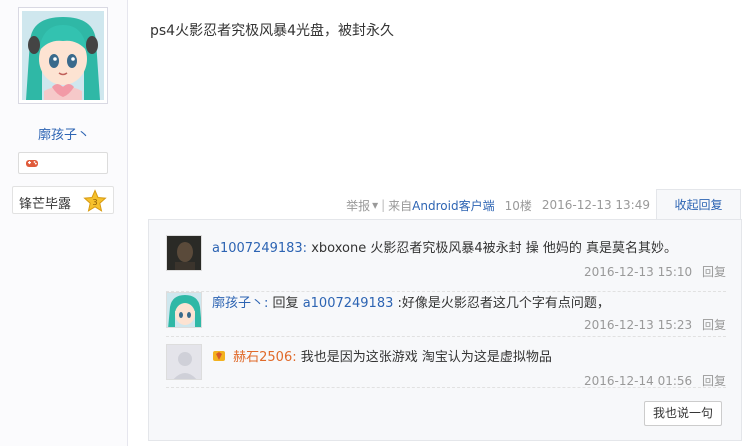 This screenshot has height=446, width=750. Describe the element at coordinates (358, 205) in the screenshot. I see `report-link: 举报` at that location.